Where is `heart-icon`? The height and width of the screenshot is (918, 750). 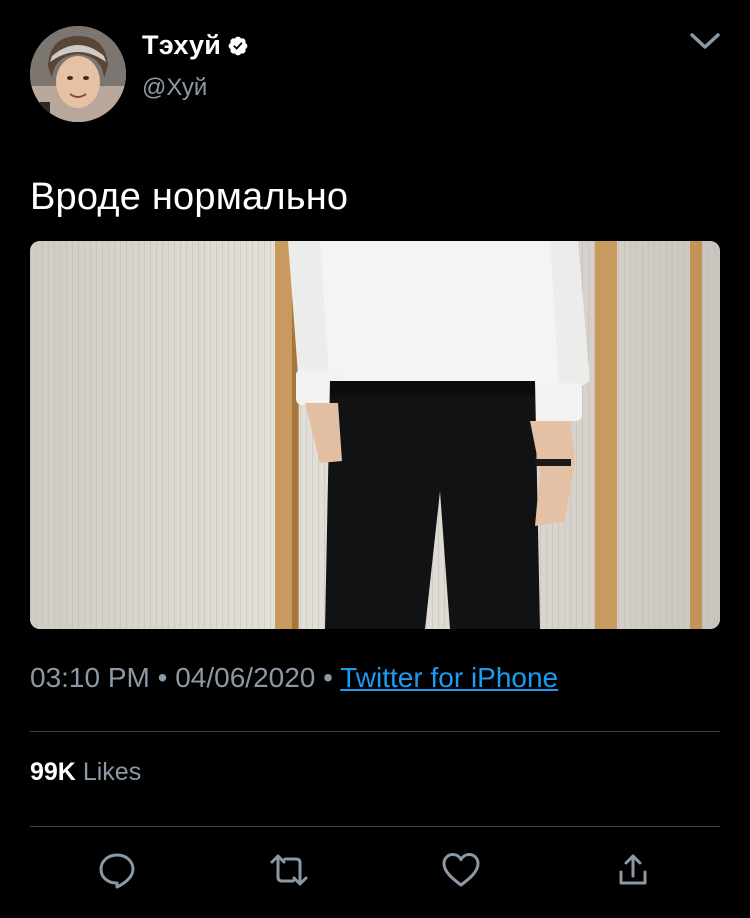 heart-icon is located at coordinates (461, 870).